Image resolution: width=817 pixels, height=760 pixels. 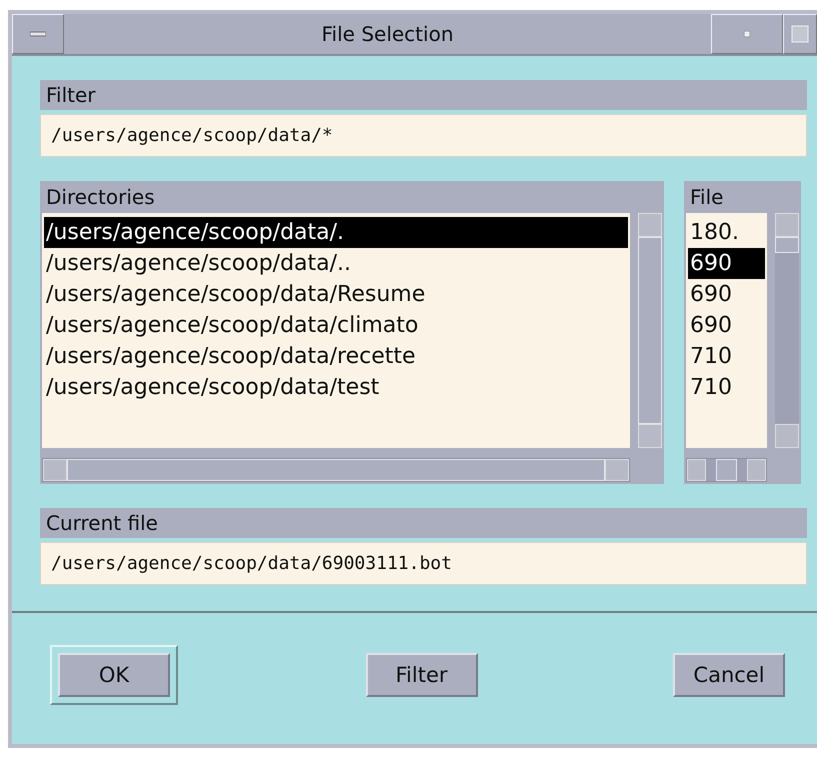 What do you see at coordinates (336, 387) in the screenshot?
I see `directory-item: /users/agence/scoop/data/test` at bounding box center [336, 387].